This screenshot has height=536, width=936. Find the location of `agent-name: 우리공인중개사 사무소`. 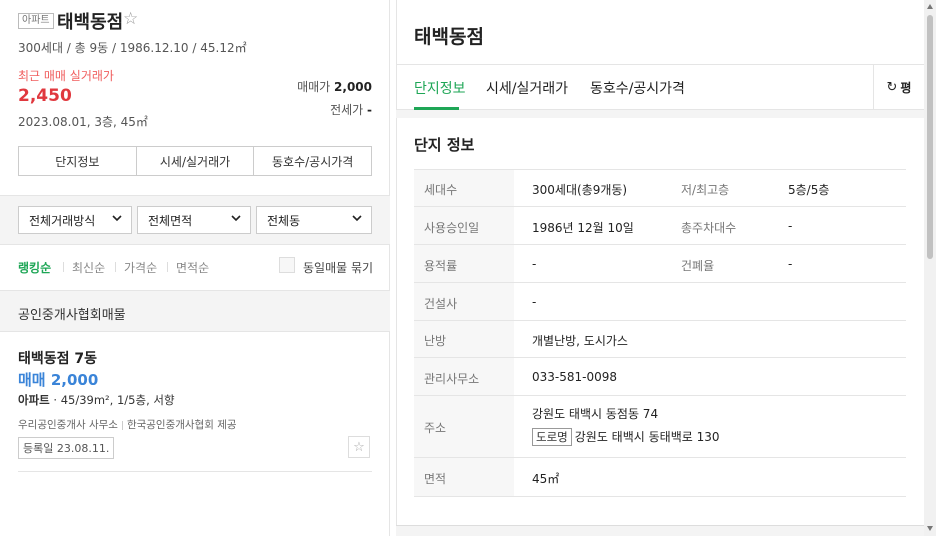

agent-name: 우리공인중개사 사무소 is located at coordinates (68, 425).